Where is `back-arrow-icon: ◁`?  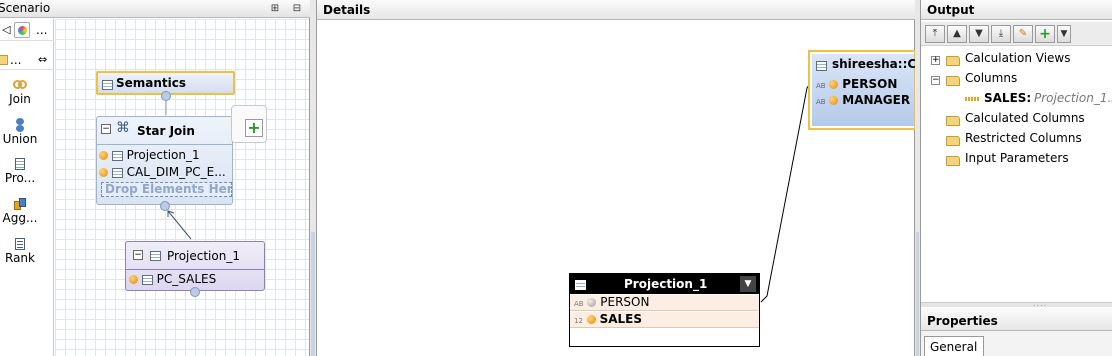
back-arrow-icon: ◁ is located at coordinates (6, 29).